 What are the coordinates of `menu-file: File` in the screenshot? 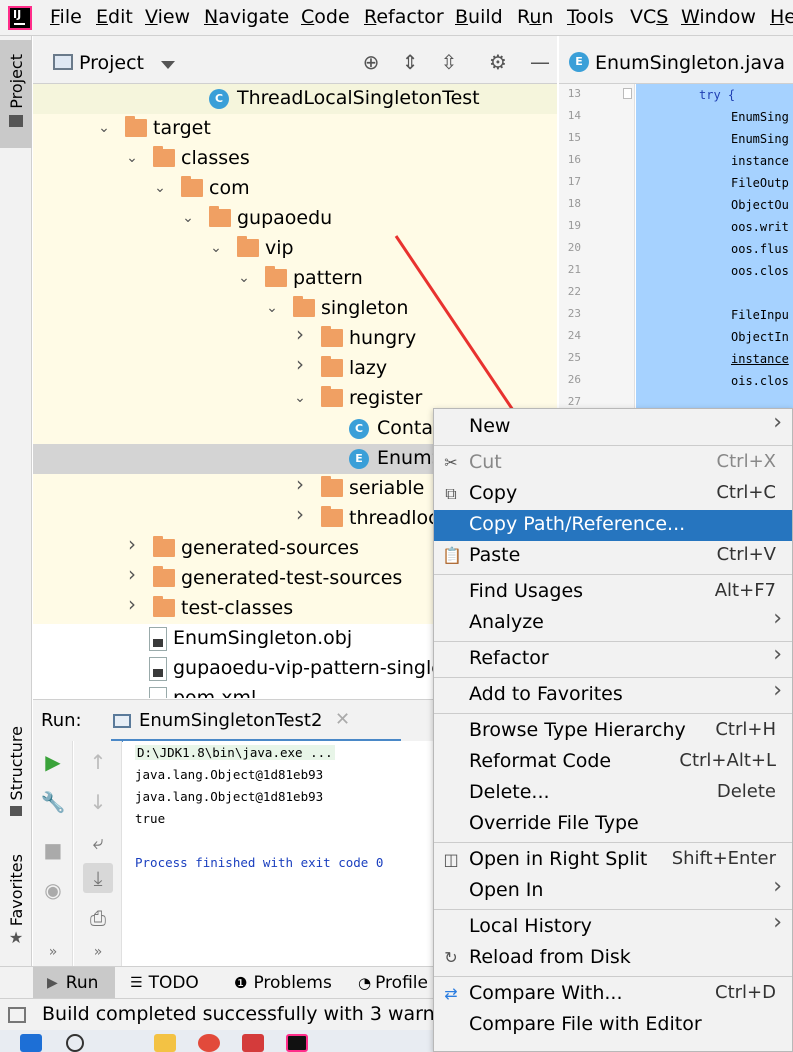 It's located at (66, 17).